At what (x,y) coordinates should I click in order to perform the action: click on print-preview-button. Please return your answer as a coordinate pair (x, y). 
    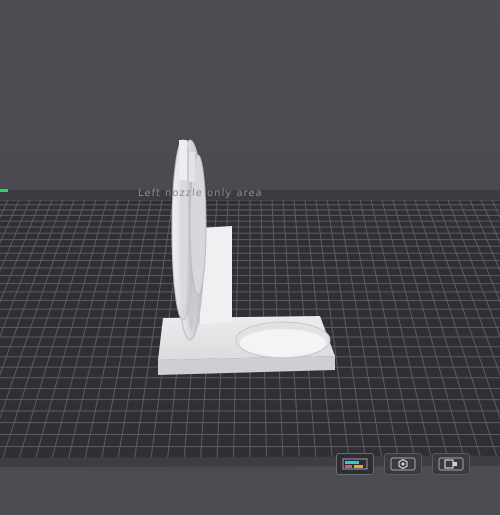
    Looking at the image, I should click on (451, 464).